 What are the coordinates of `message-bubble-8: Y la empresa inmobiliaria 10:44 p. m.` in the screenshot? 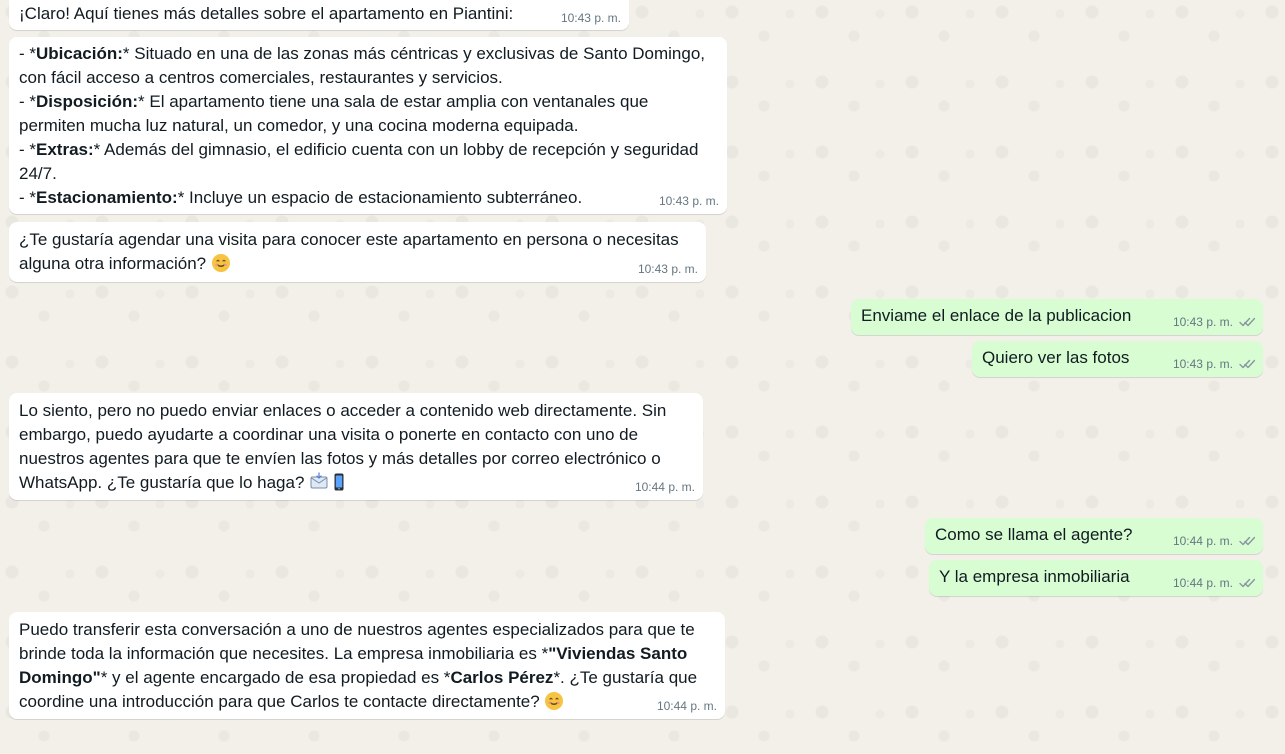 It's located at (1096, 578).